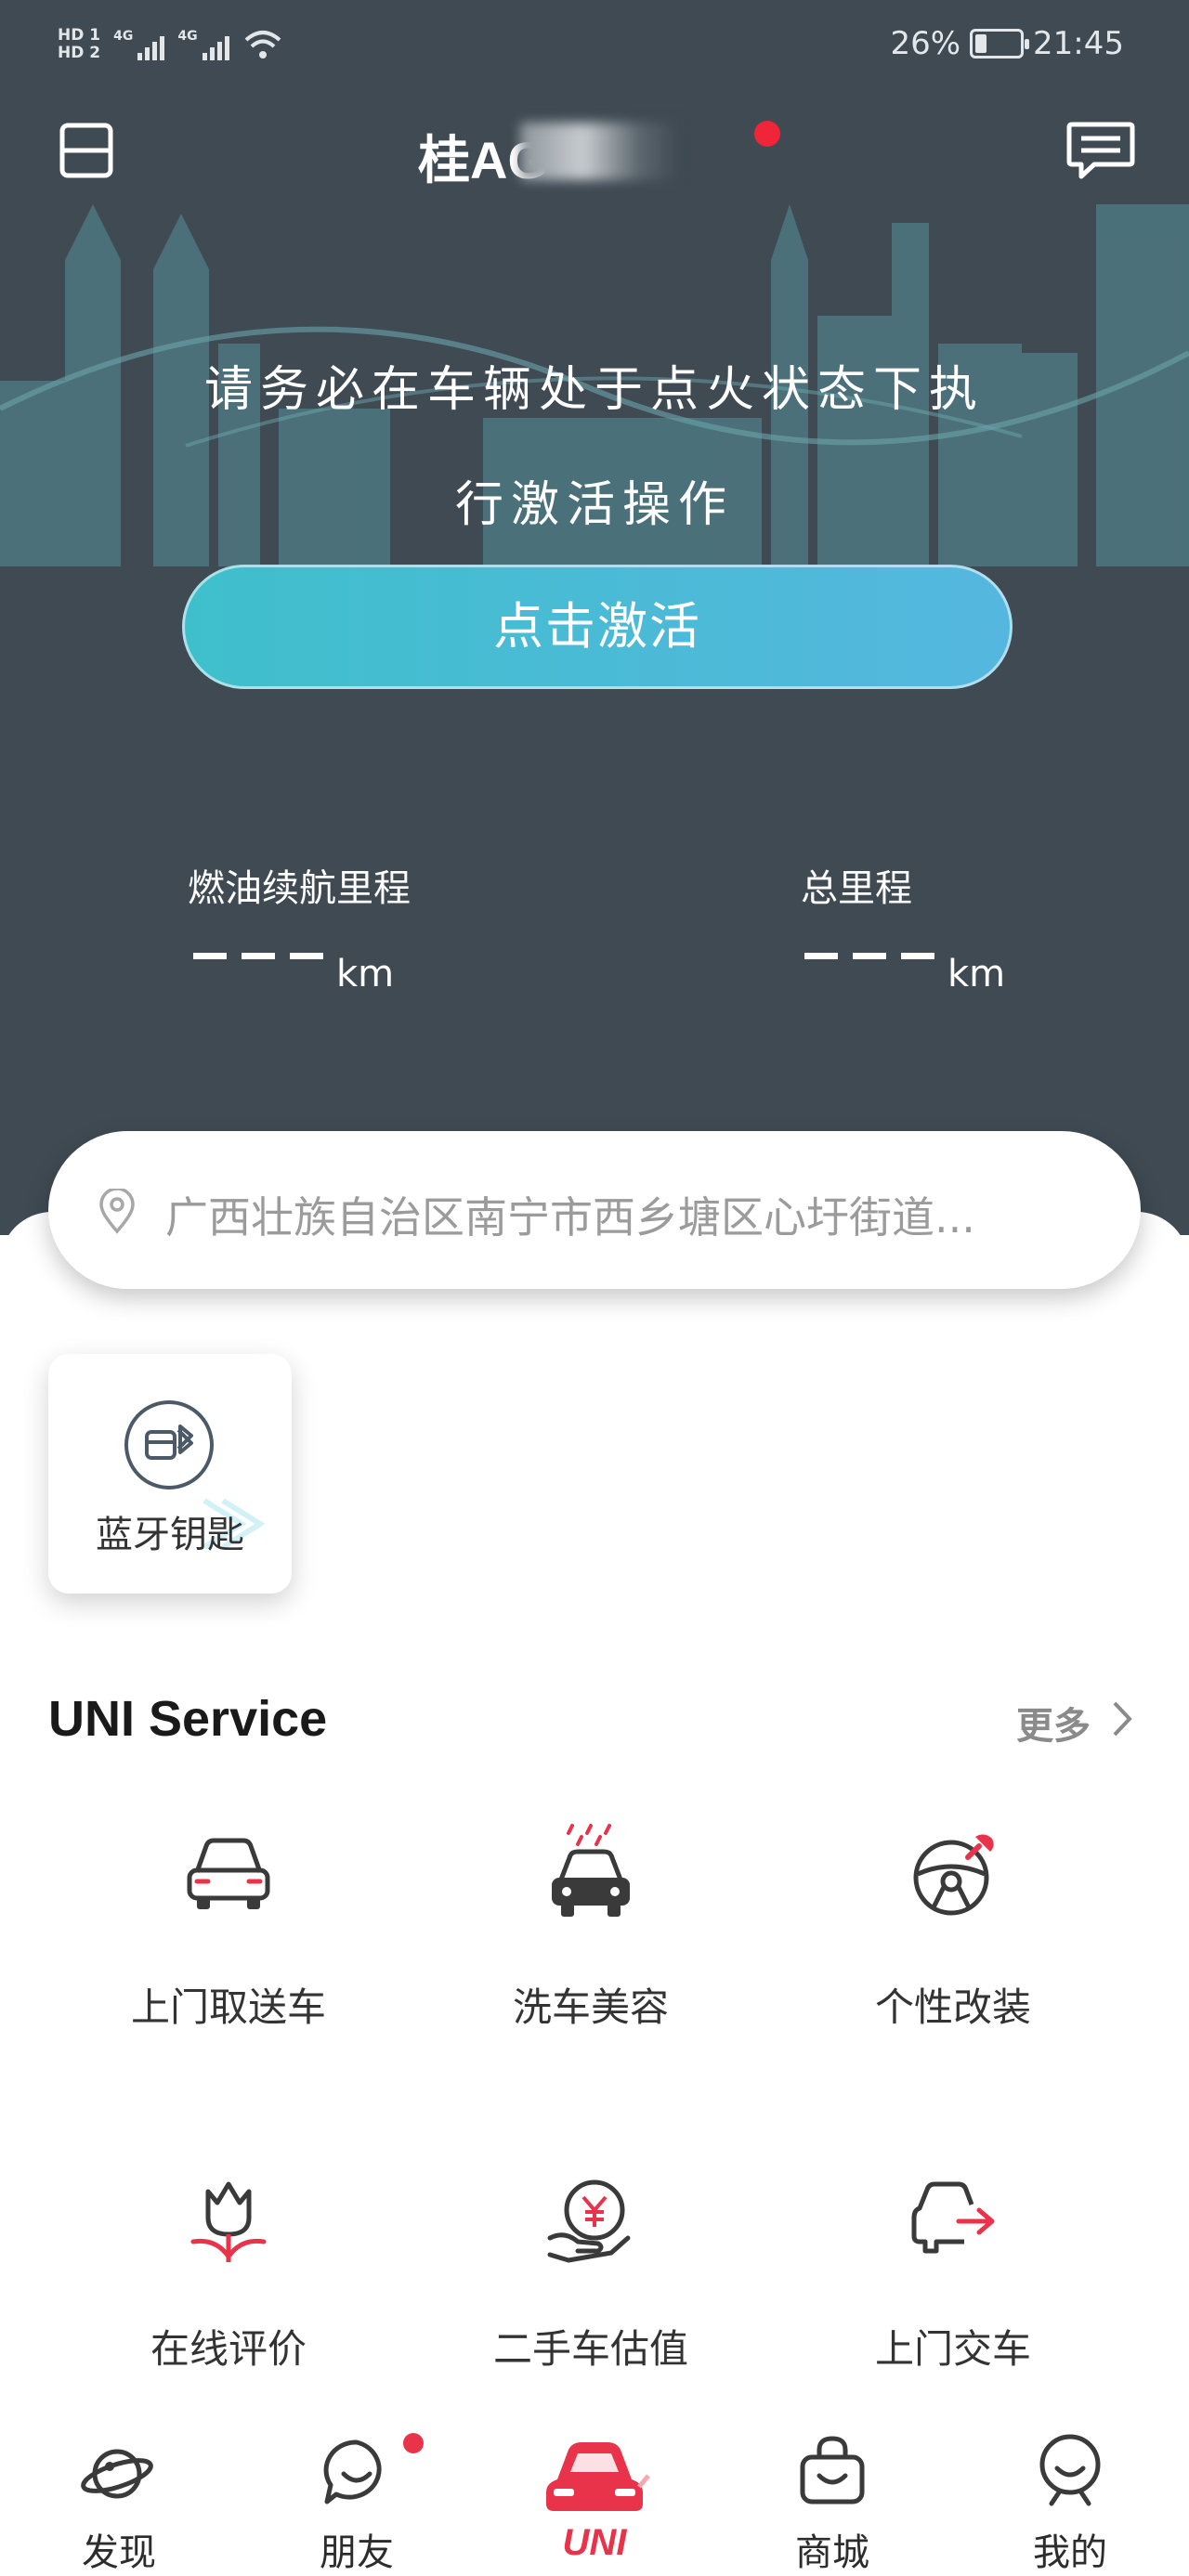 The height and width of the screenshot is (2576, 1189). I want to click on message-icon, so click(1101, 152).